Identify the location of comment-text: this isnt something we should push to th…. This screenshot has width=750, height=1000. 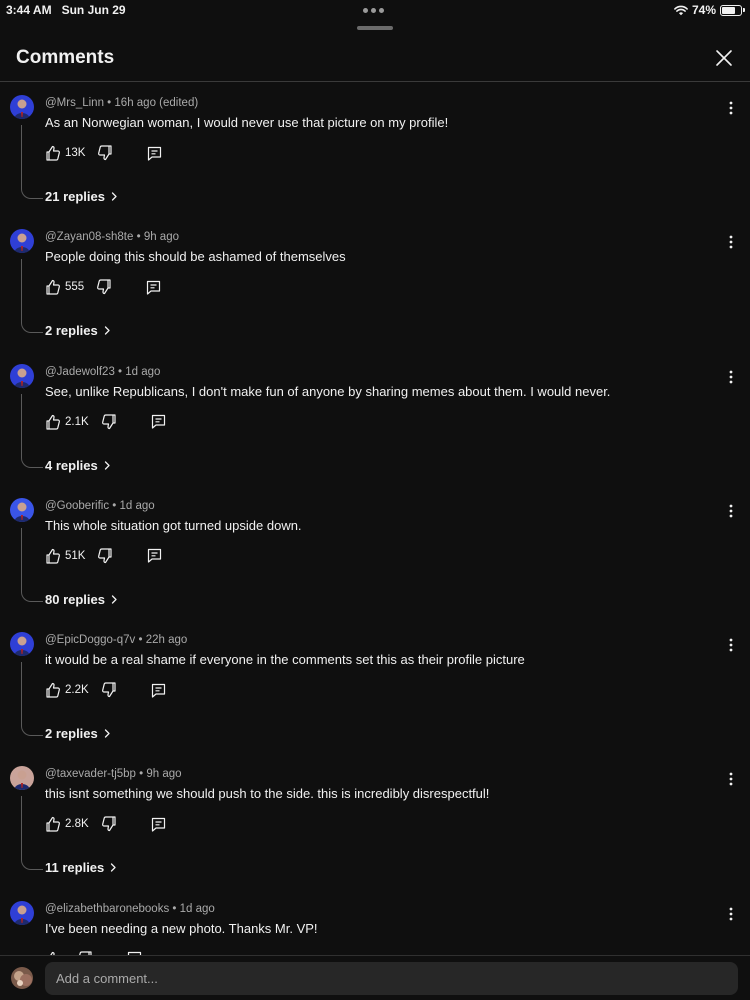
(267, 794).